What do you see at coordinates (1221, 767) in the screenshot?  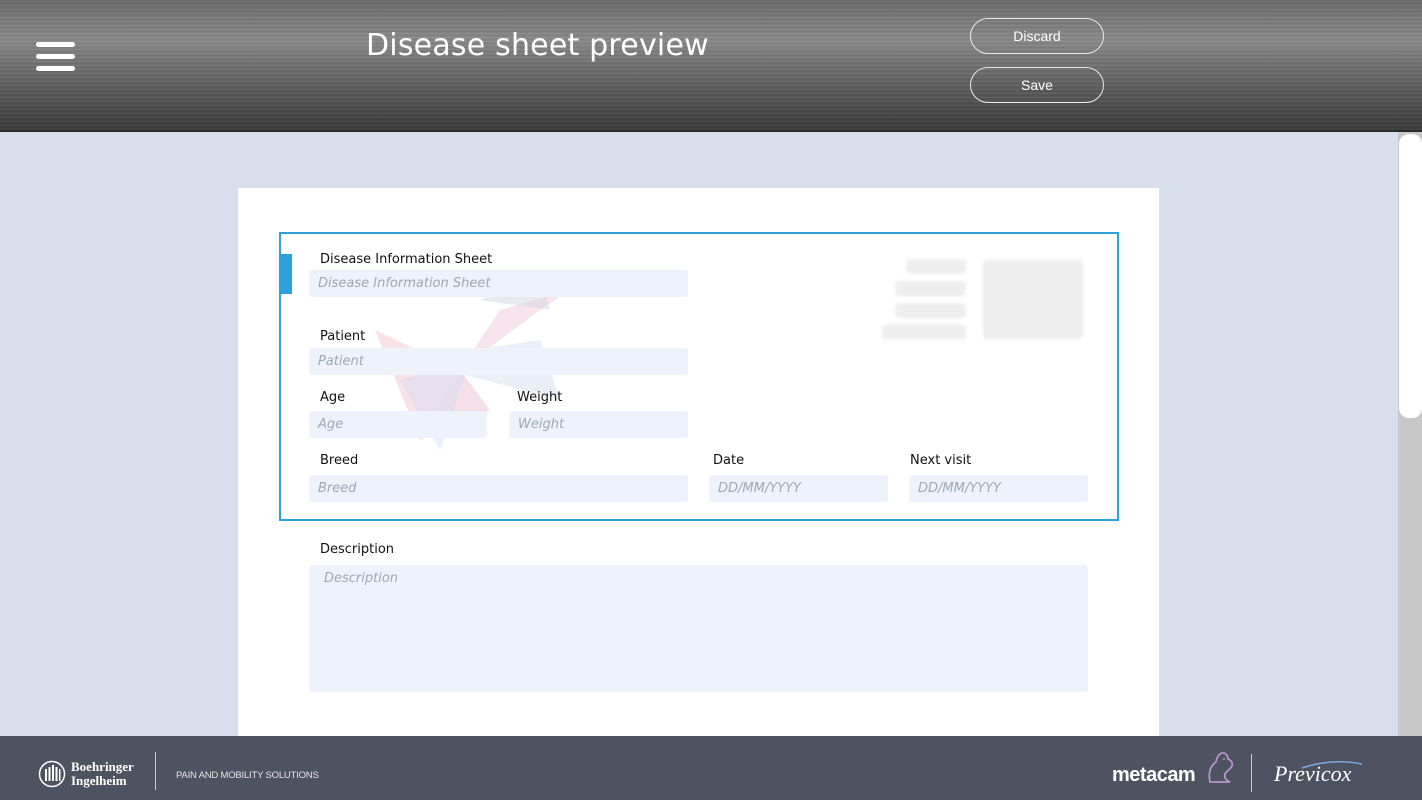 I see `dog-silhouette-icon` at bounding box center [1221, 767].